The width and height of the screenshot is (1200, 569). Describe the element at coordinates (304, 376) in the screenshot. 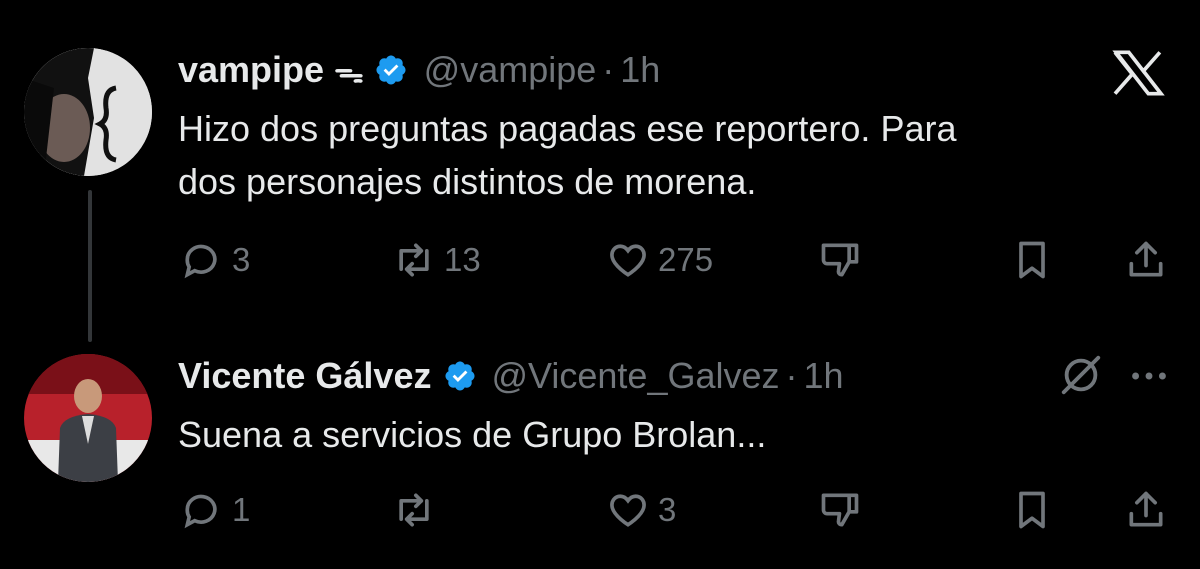

I see `display-name: Vicente Gálvez` at that location.